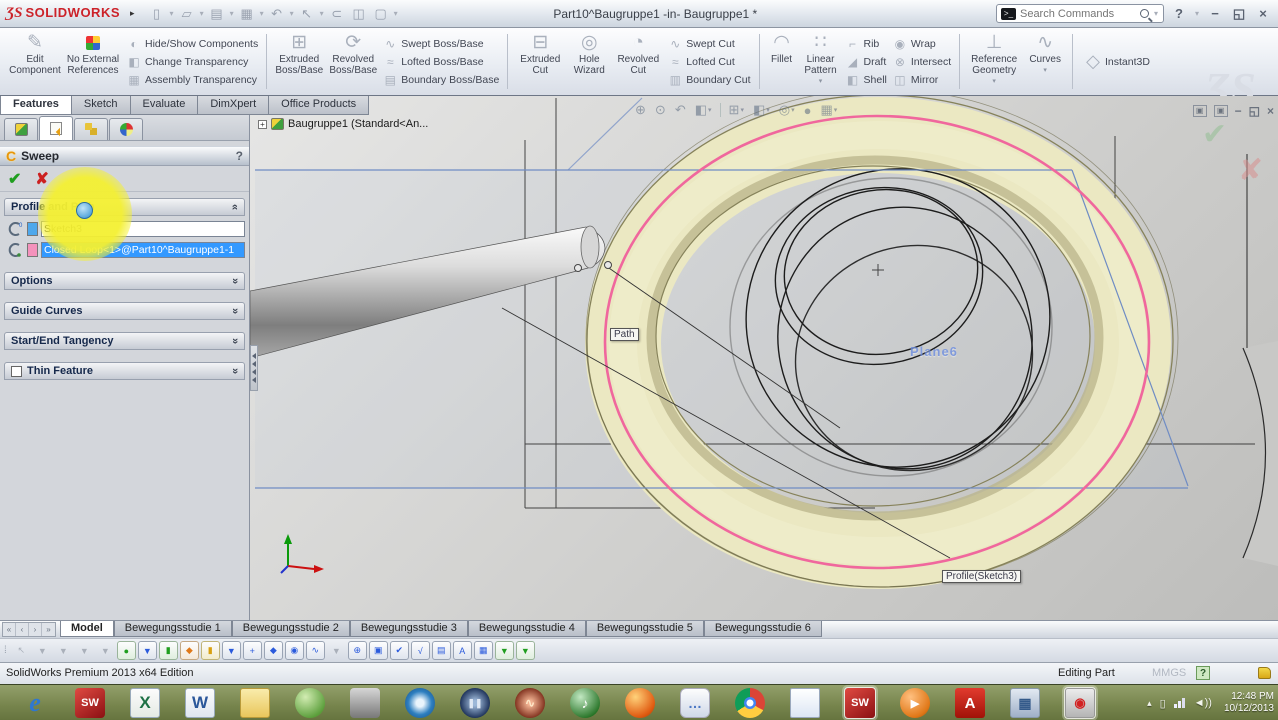 Image resolution: width=1278 pixels, height=720 pixels. I want to click on configuration-manager-tab, so click(91, 129).